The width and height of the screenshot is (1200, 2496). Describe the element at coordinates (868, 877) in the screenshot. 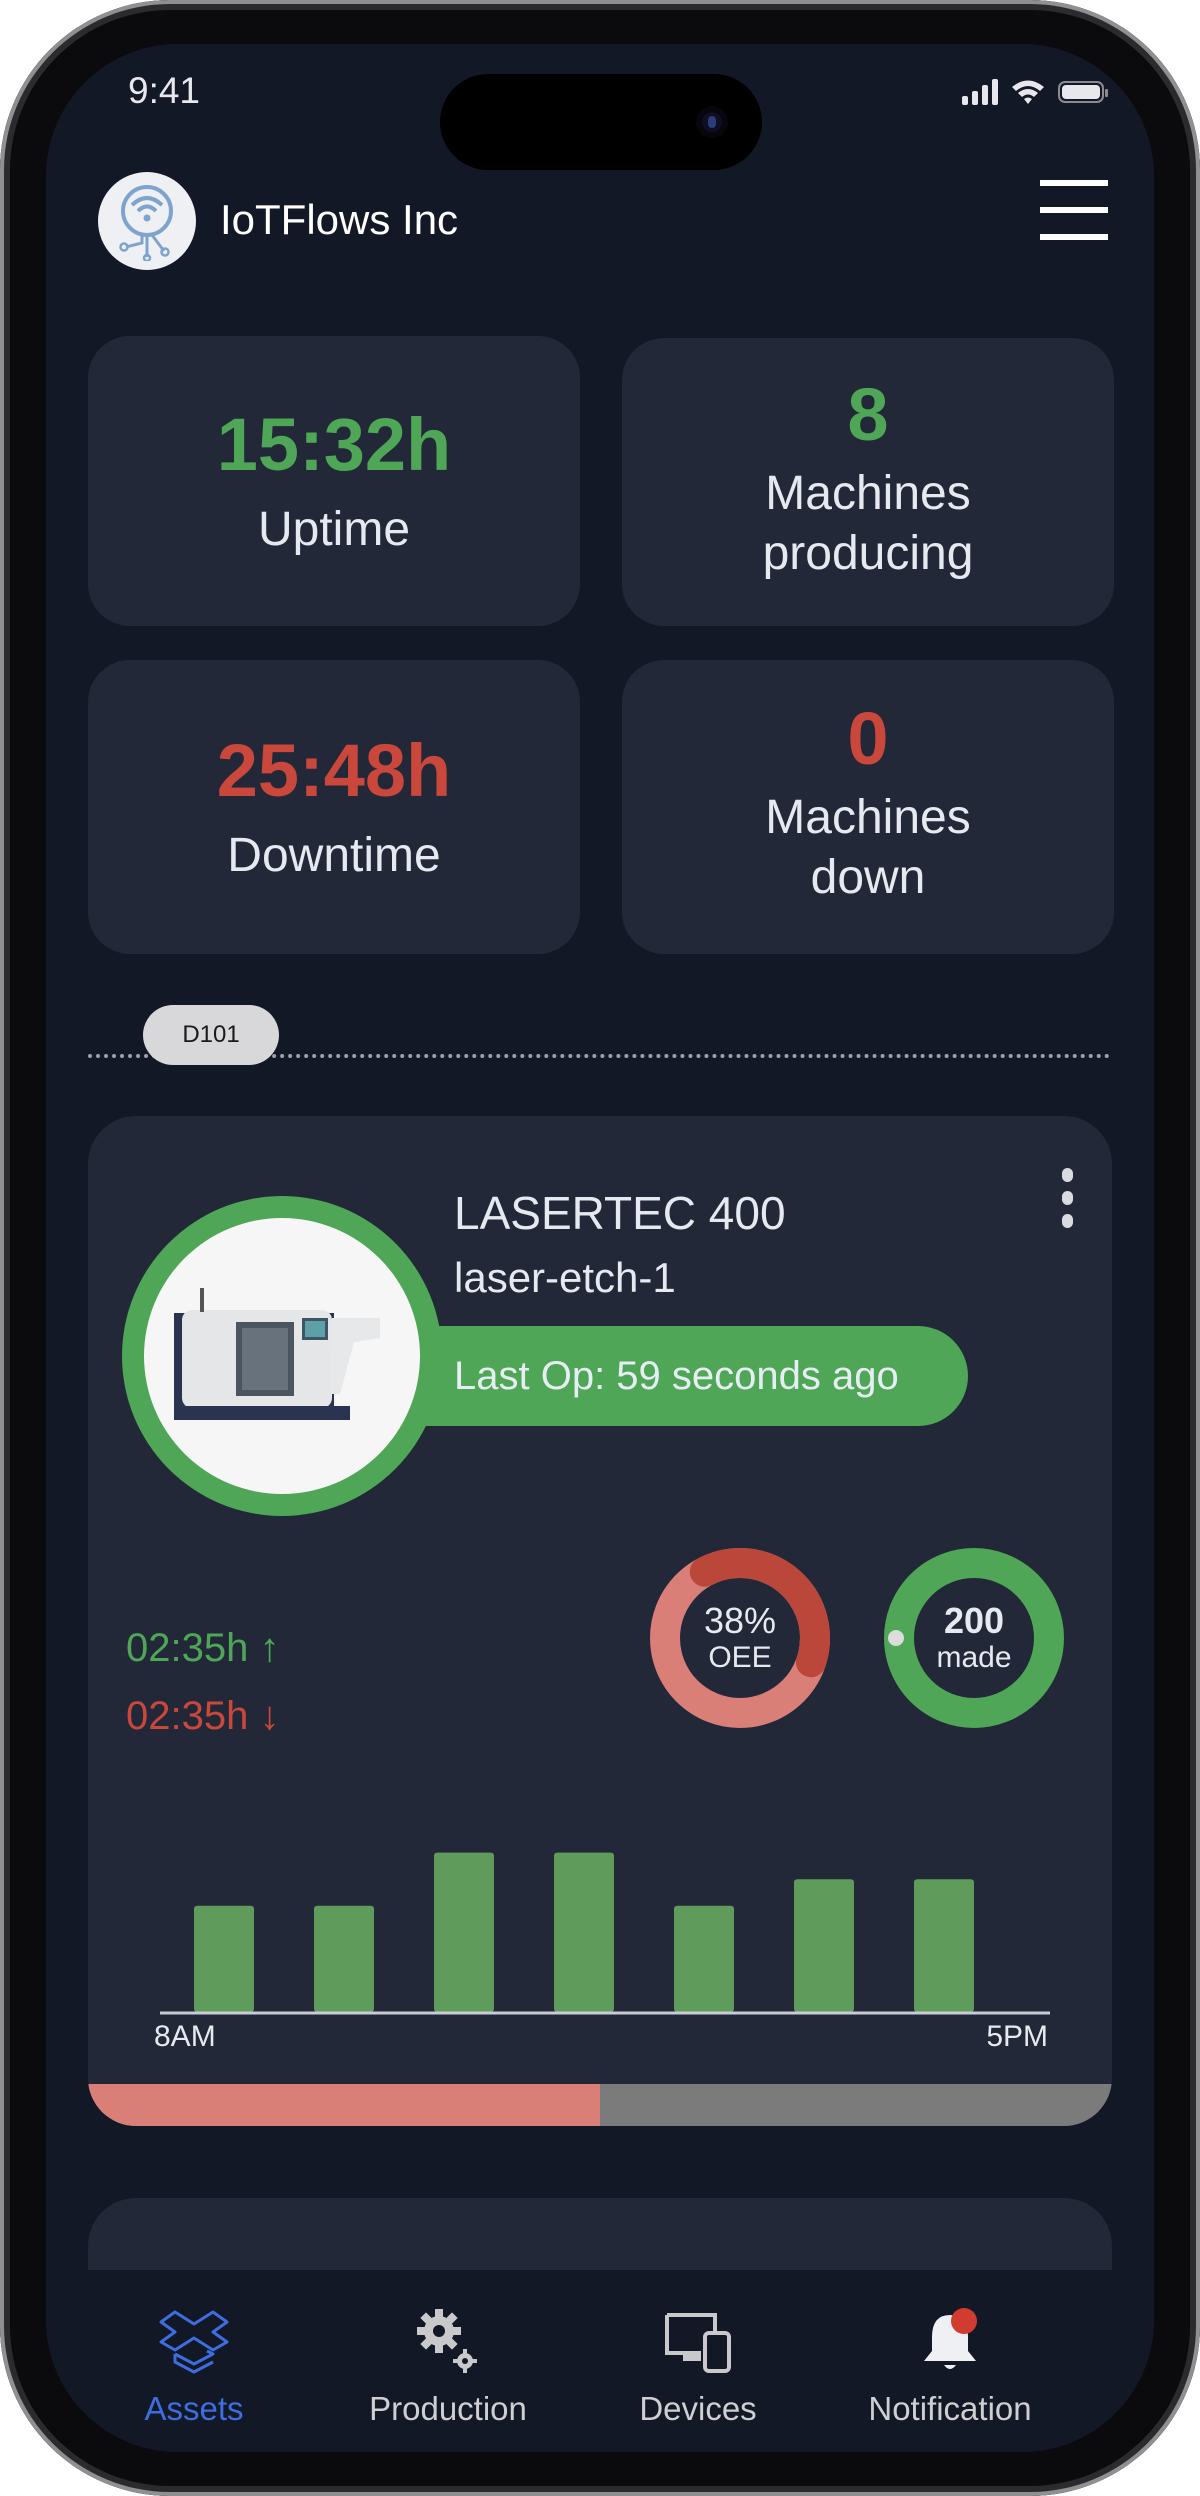

I see `machines-down-label-line2: down` at that location.